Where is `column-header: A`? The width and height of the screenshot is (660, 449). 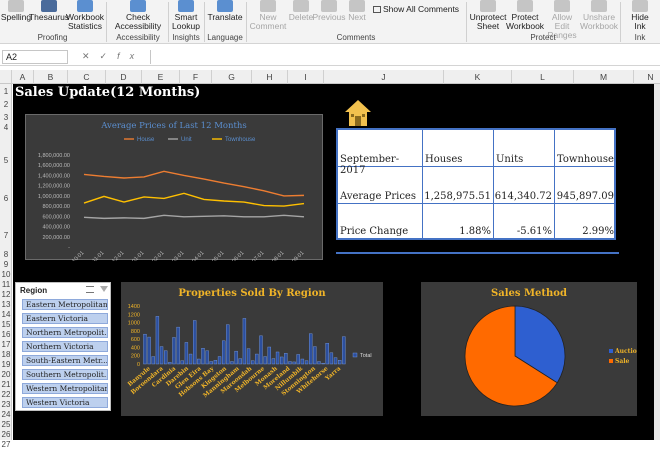 column-header: A is located at coordinates (23, 77).